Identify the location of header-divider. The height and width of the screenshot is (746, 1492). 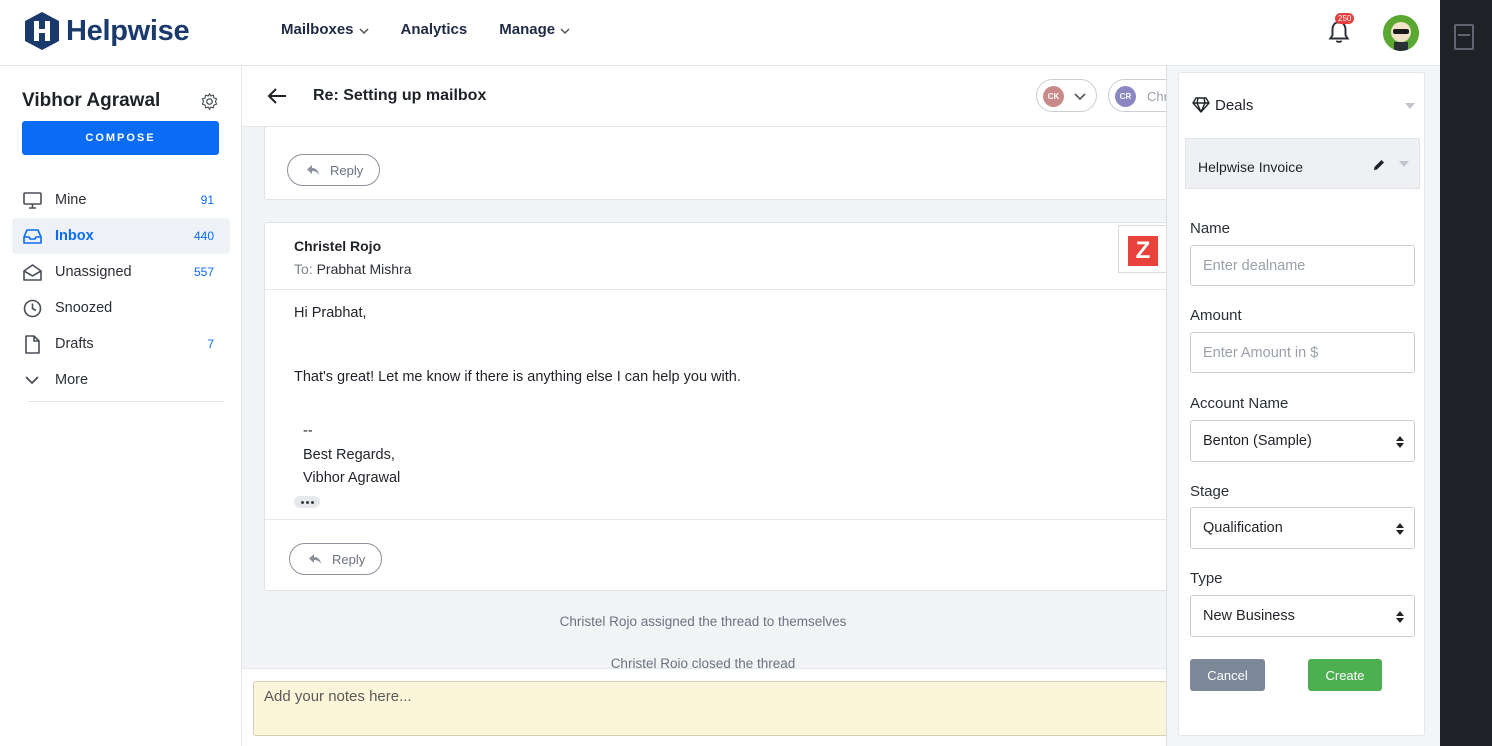
(715, 289).